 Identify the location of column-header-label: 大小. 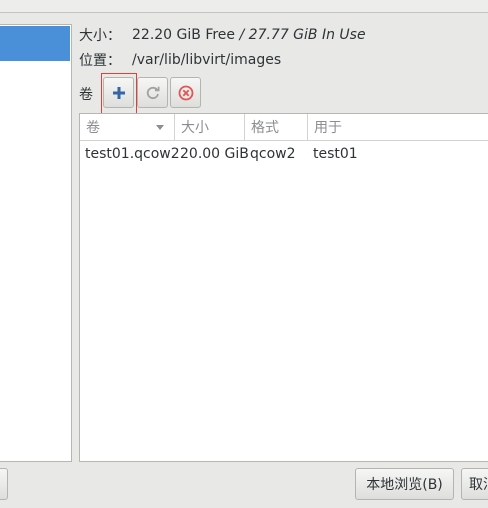
(195, 128).